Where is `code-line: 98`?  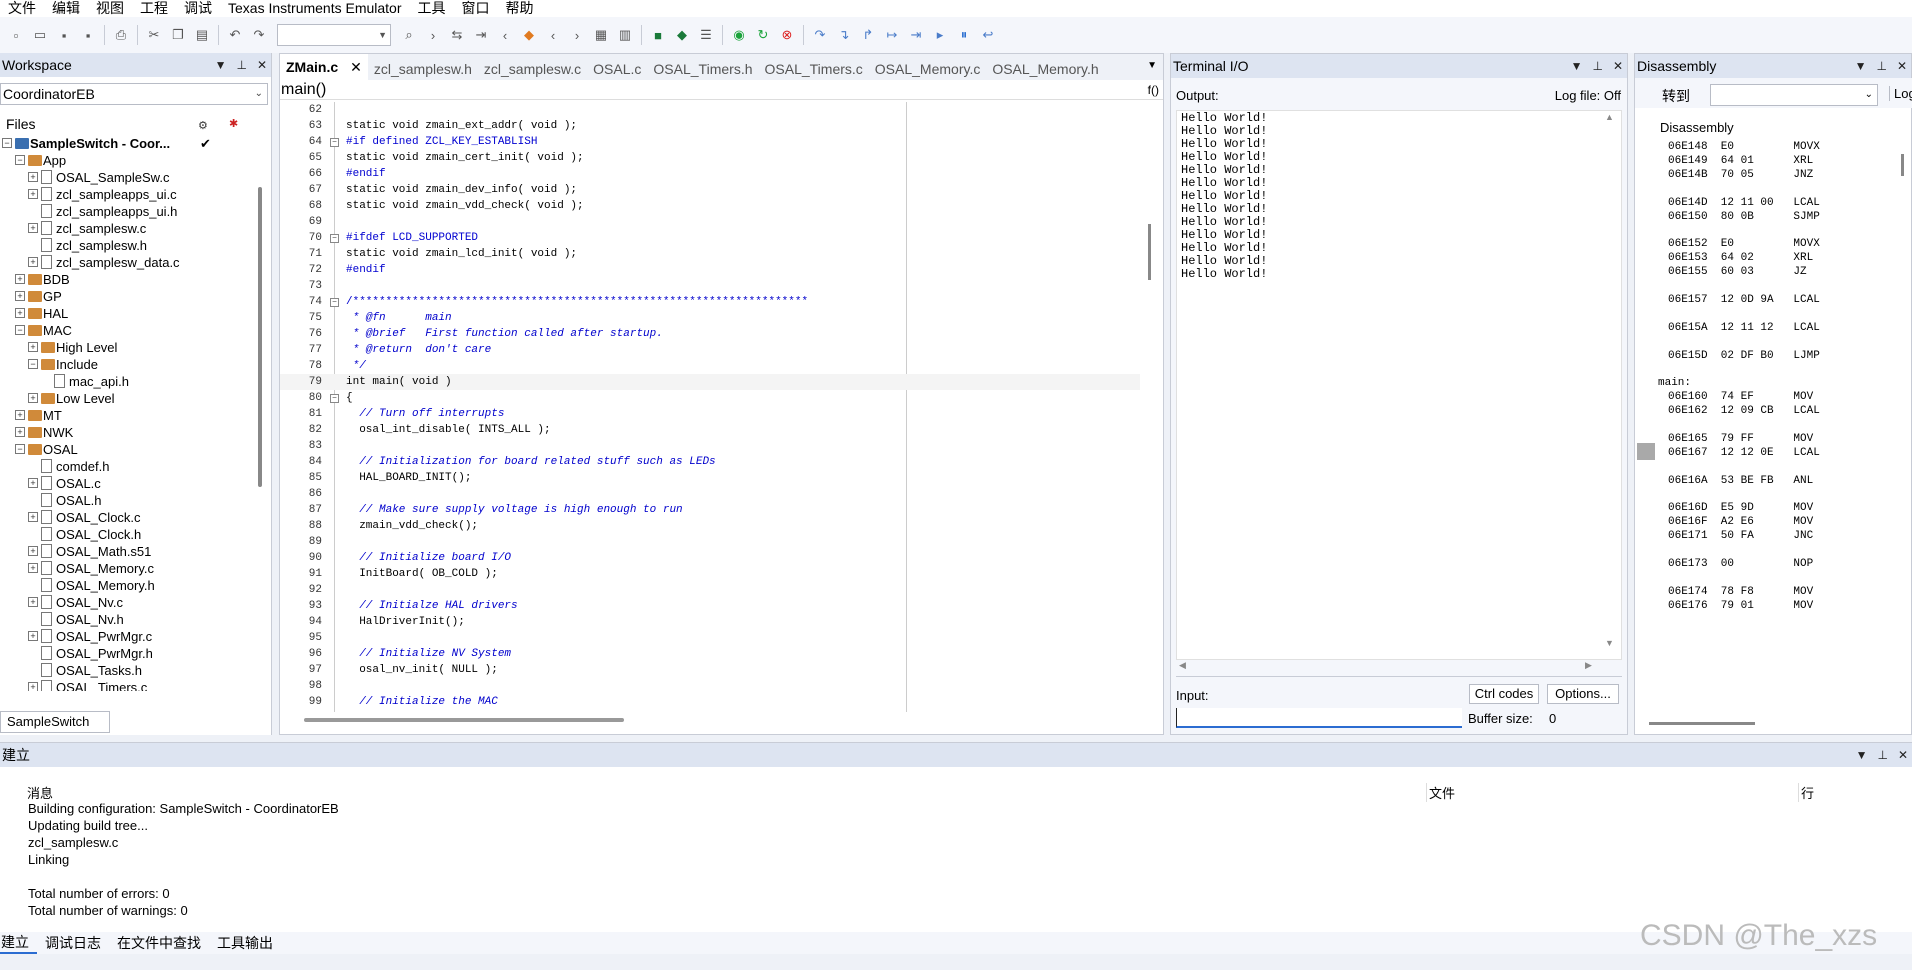 code-line: 98 is located at coordinates (710, 686).